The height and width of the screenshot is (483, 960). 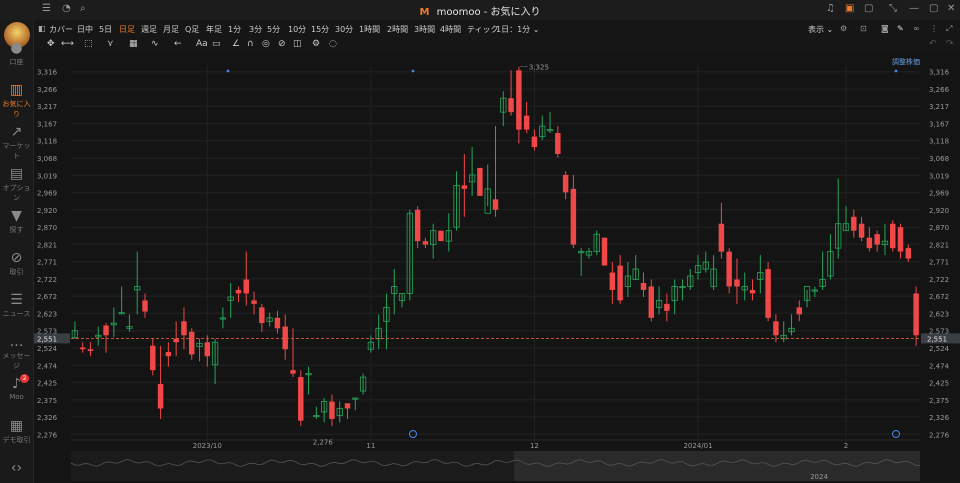 What do you see at coordinates (369, 29) in the screenshot?
I see `tf-1hour: 1時間` at bounding box center [369, 29].